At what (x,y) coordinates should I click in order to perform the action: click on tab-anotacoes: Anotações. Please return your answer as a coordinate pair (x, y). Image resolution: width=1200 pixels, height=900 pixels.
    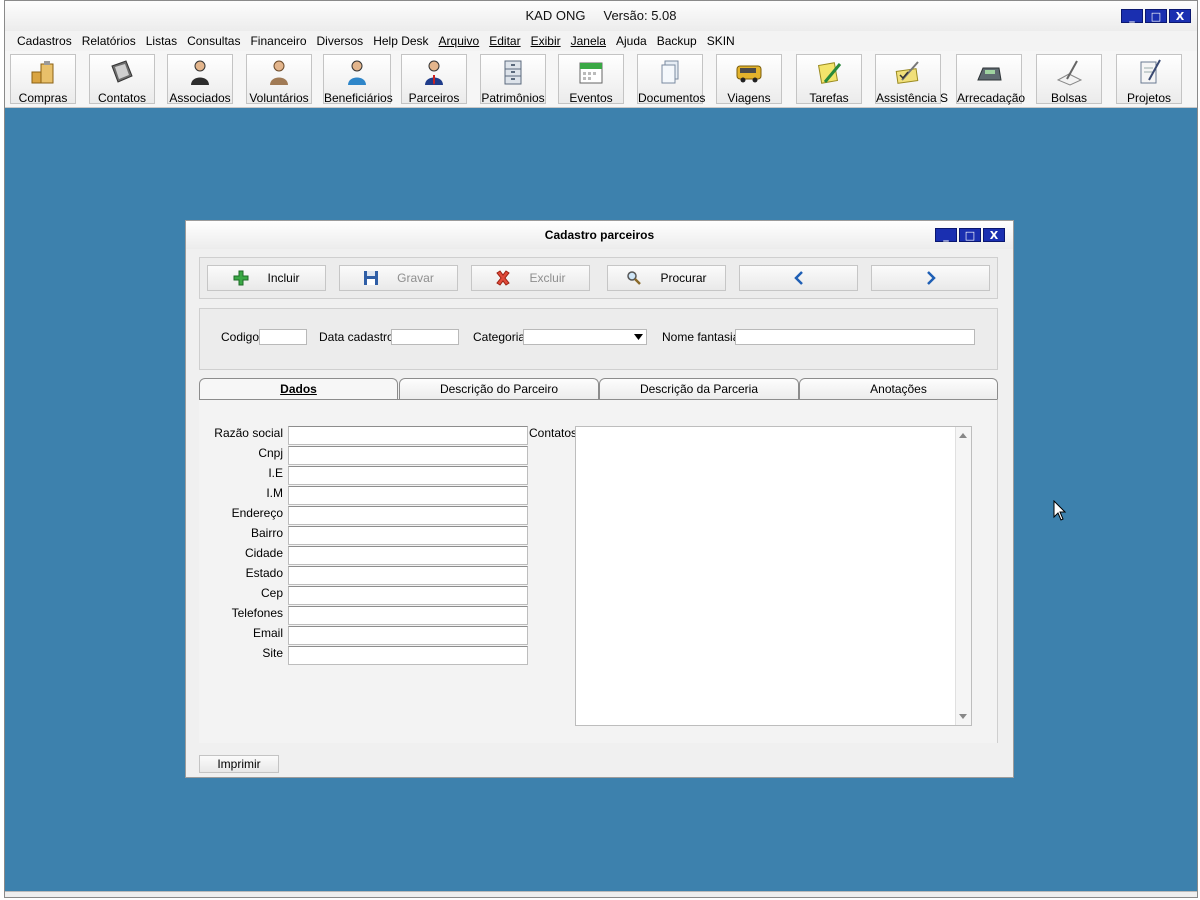
    Looking at the image, I should click on (898, 388).